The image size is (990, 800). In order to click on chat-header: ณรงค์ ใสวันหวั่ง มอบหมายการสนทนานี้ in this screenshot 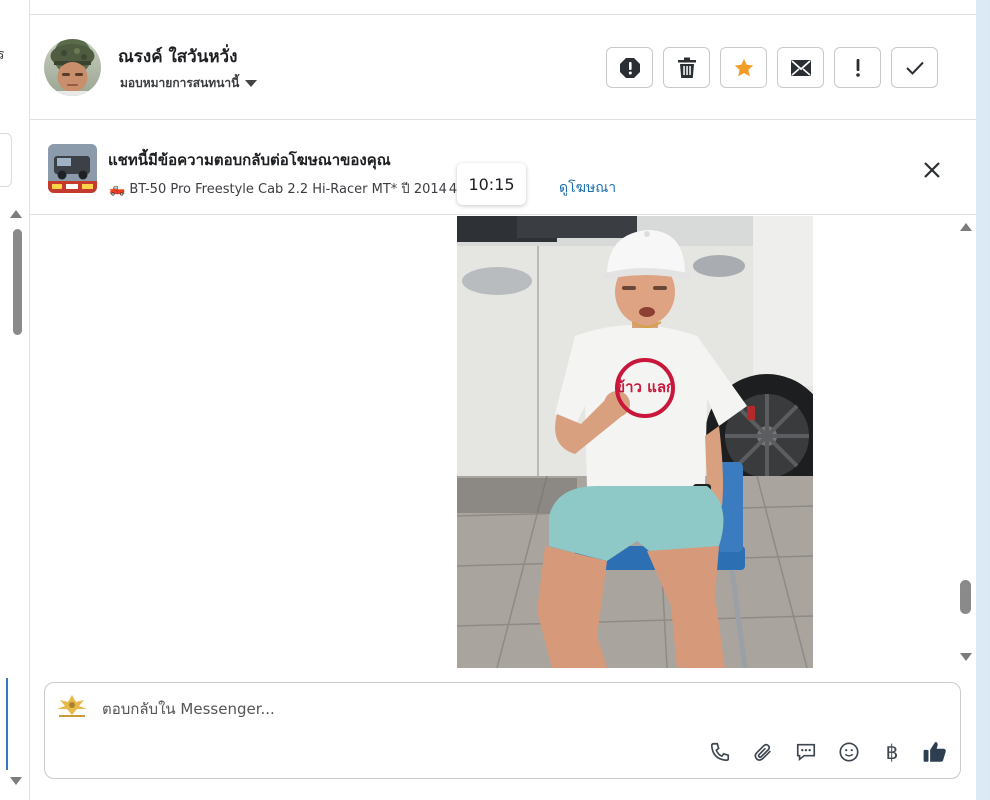, I will do `click(503, 67)`.